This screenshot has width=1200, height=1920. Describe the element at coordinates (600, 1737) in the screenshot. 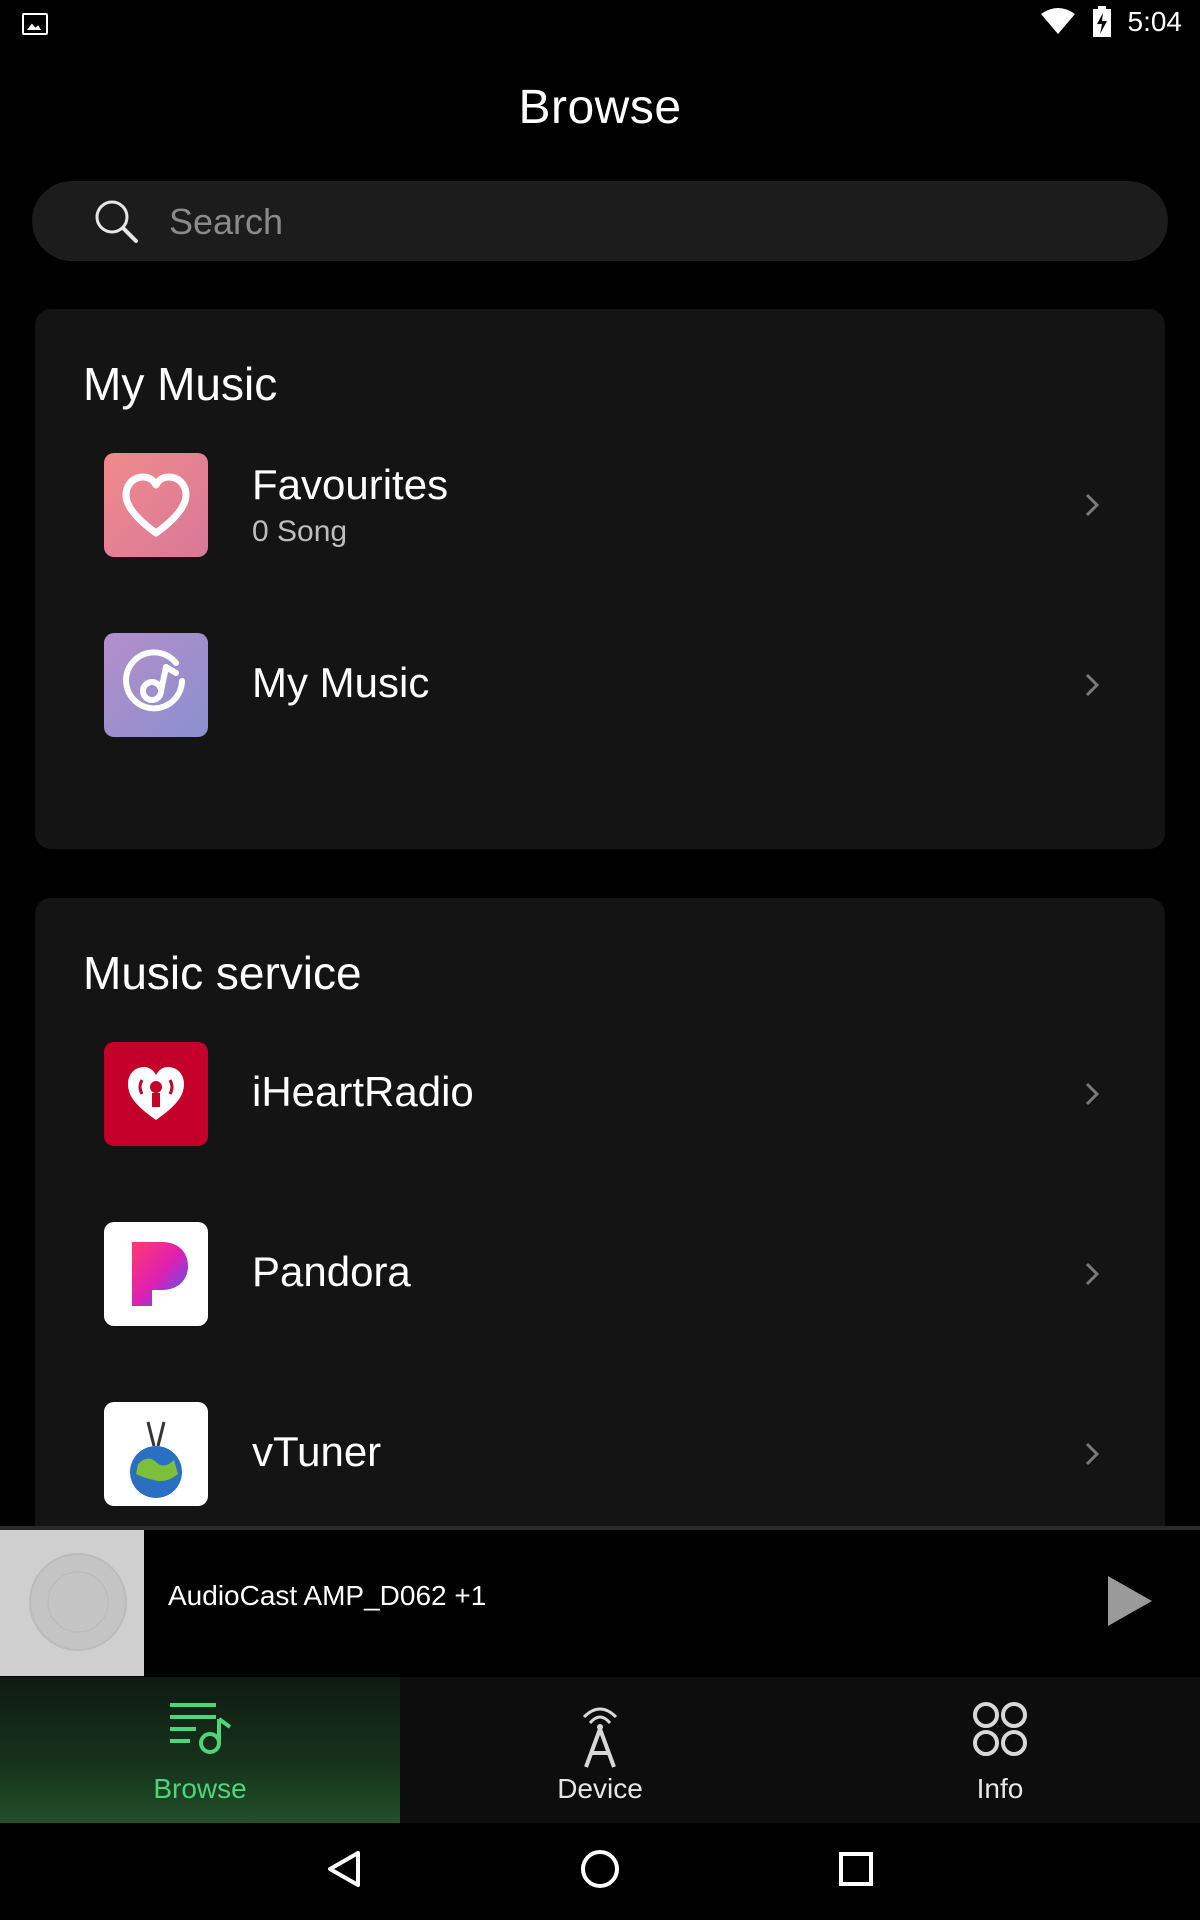

I see `antenna-icon` at that location.